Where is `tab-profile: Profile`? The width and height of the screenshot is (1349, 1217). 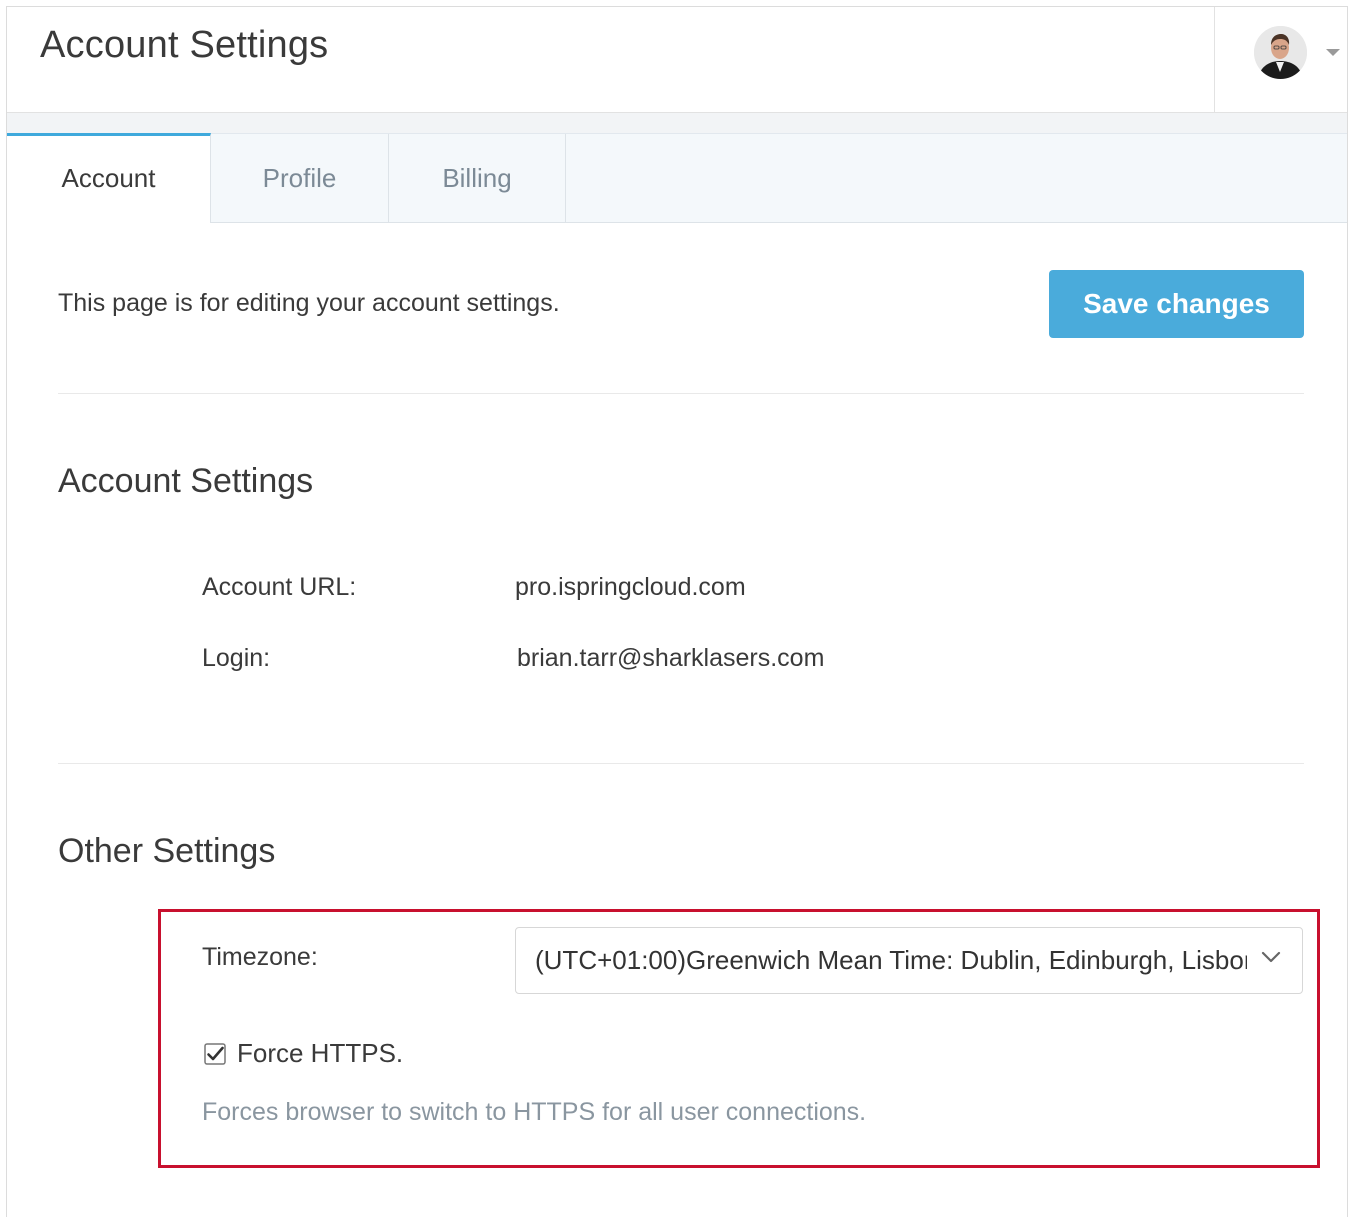
tab-profile: Profile is located at coordinates (300, 178).